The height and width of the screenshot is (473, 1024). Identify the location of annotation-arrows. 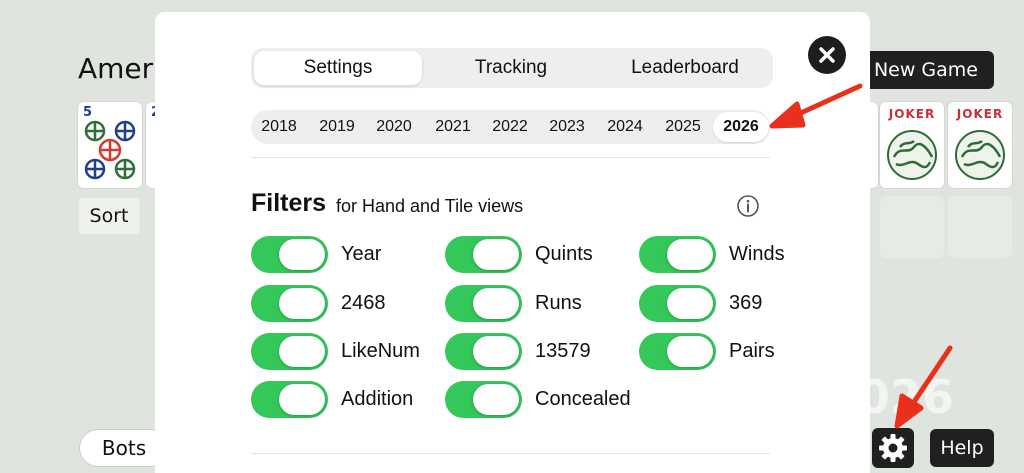
(861, 256).